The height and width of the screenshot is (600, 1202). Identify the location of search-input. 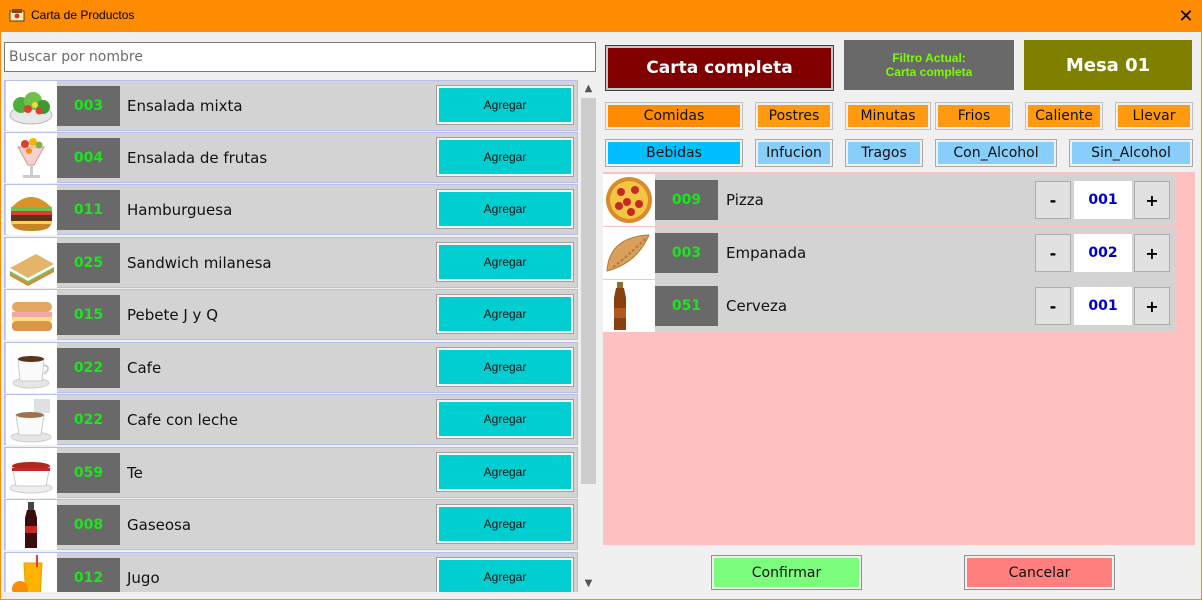
(300, 57).